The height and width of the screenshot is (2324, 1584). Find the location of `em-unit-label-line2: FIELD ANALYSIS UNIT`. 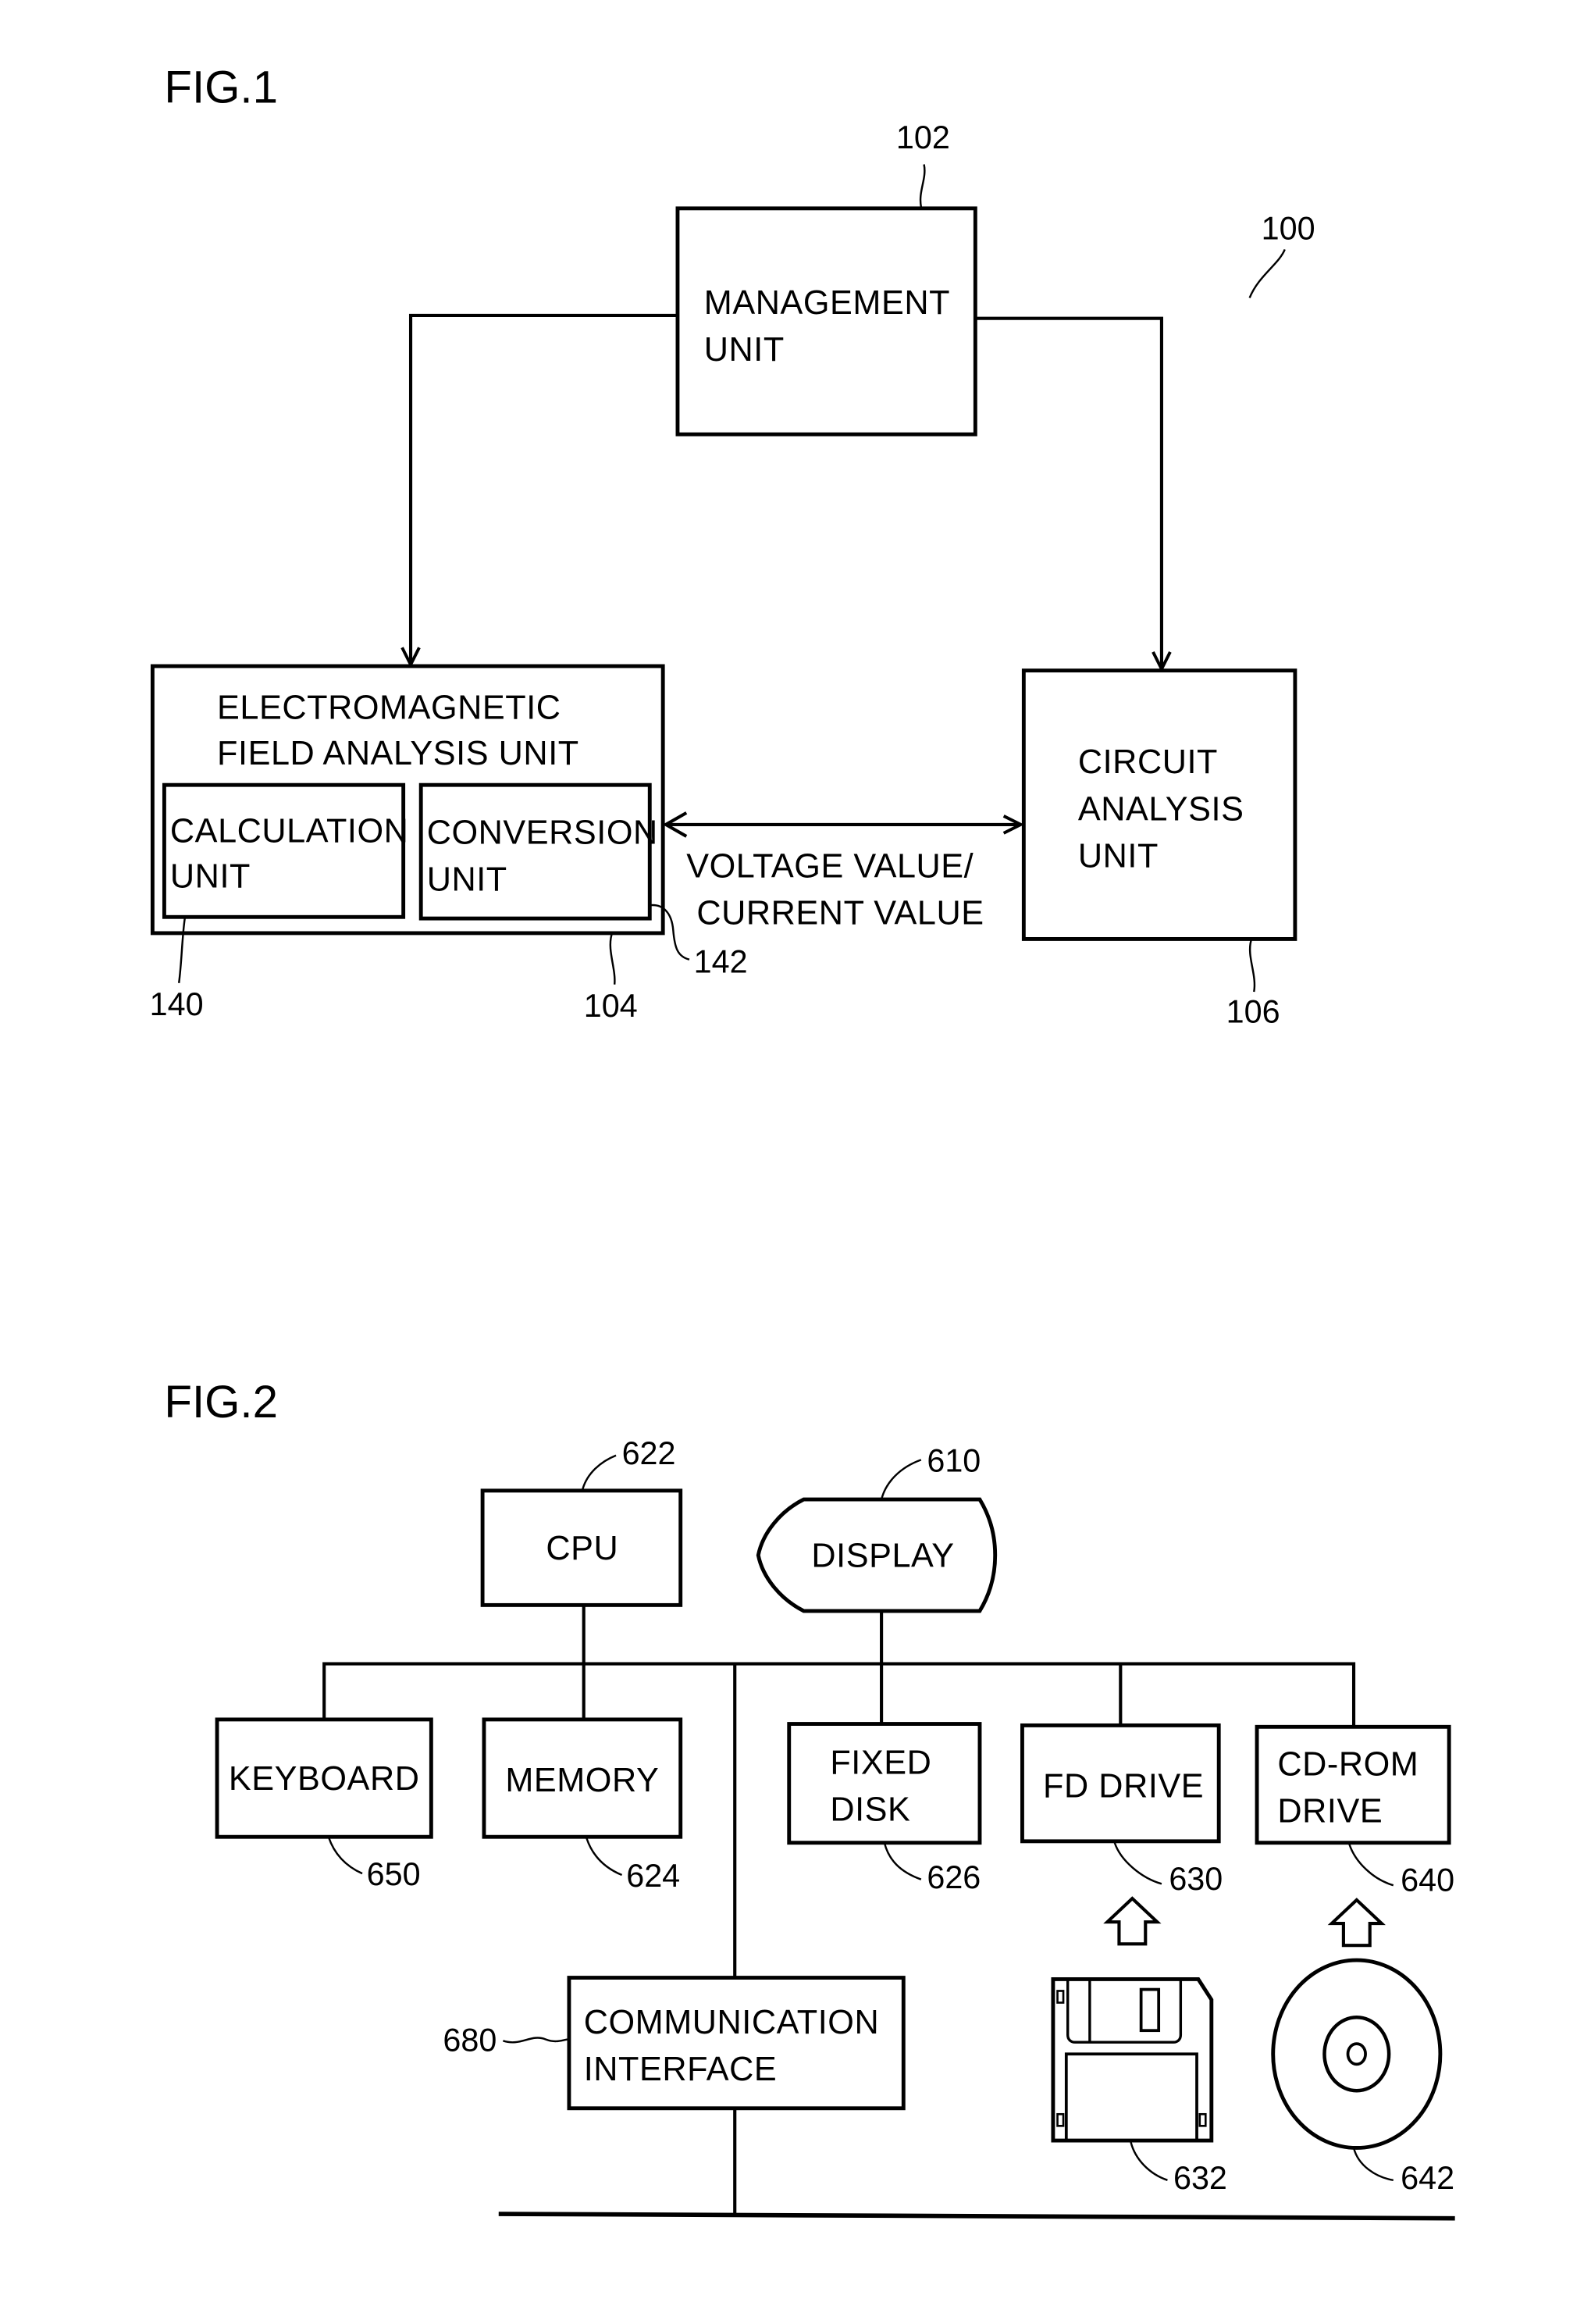

em-unit-label-line2: FIELD ANALYSIS UNIT is located at coordinates (398, 753).